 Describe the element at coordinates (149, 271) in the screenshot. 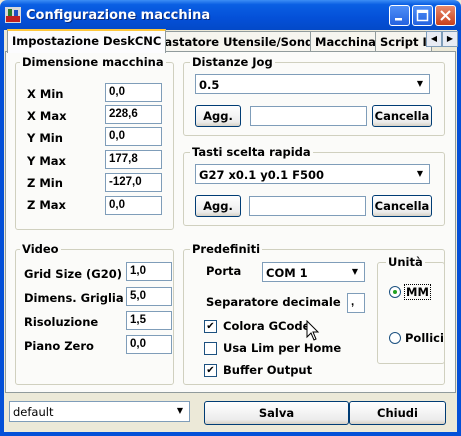

I see `grid-size-field: 1,0` at that location.